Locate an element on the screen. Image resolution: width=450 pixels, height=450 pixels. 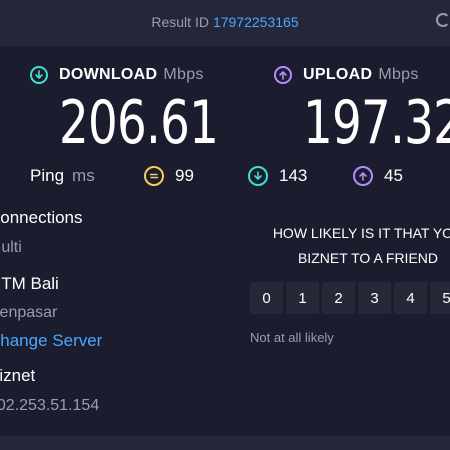
scale-option-5: 5 is located at coordinates (440, 298).